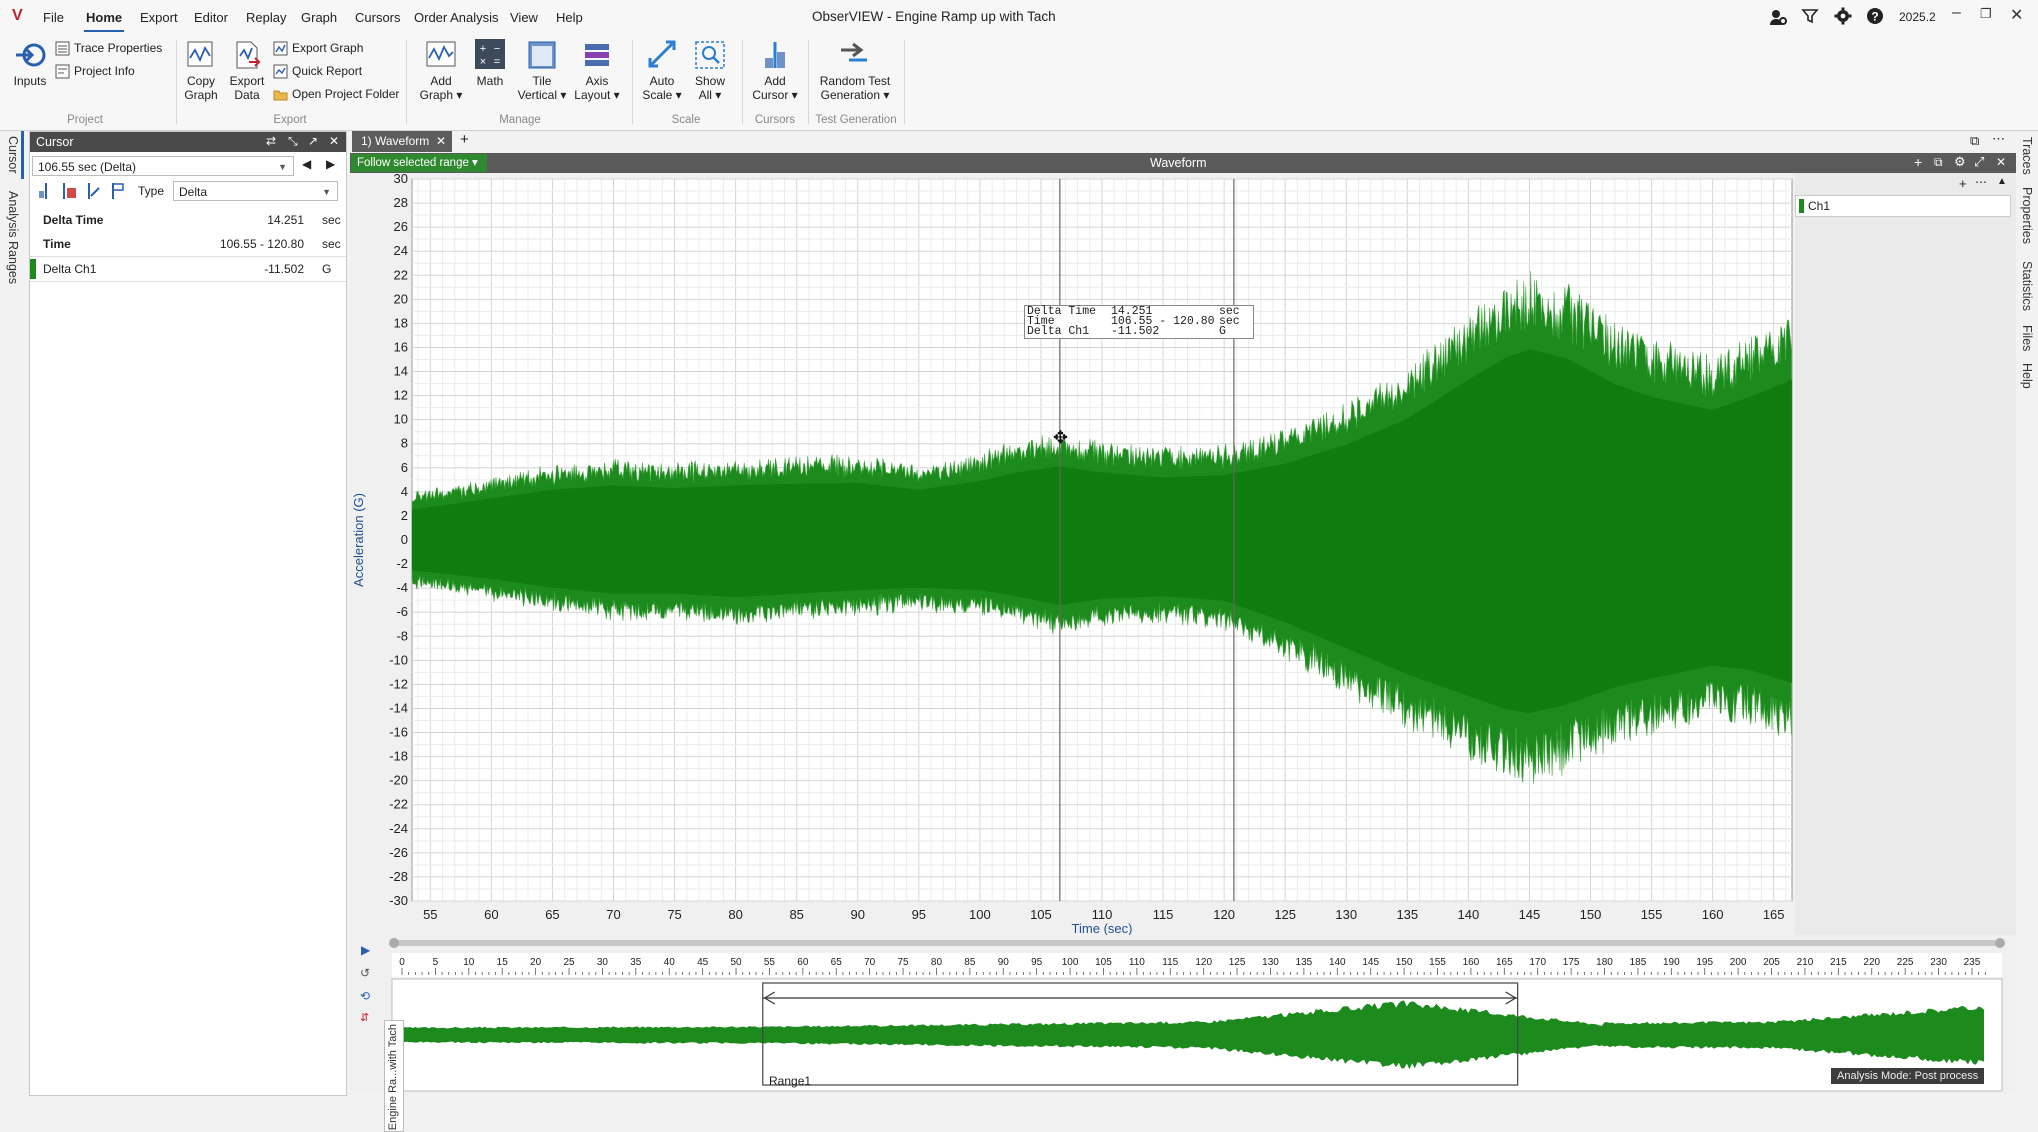 This screenshot has height=1132, width=2038. I want to click on menu-order-analysis: Order Analysis, so click(456, 17).